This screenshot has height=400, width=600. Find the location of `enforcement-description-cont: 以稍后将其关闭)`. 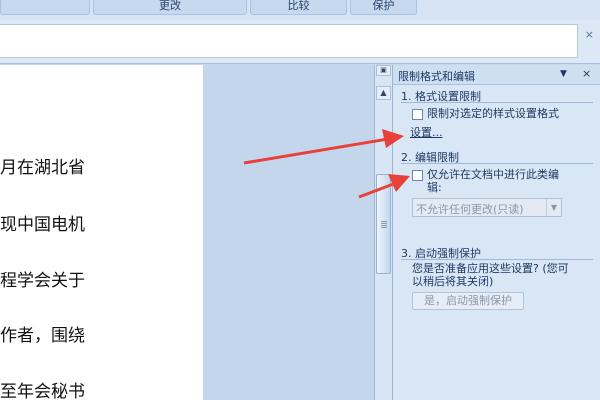

enforcement-description-cont: 以稍后将其关闭) is located at coordinates (453, 281).